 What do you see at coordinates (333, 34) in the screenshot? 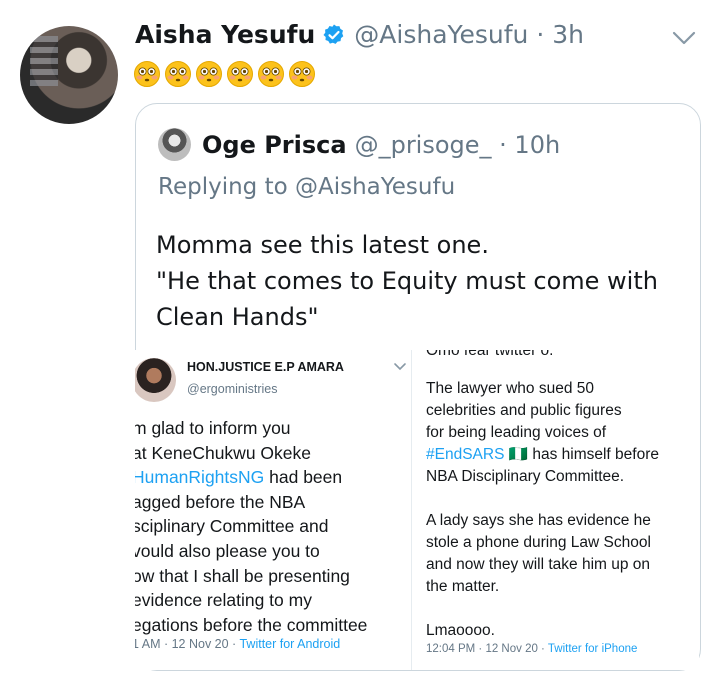
I see `verified-badge-icon` at bounding box center [333, 34].